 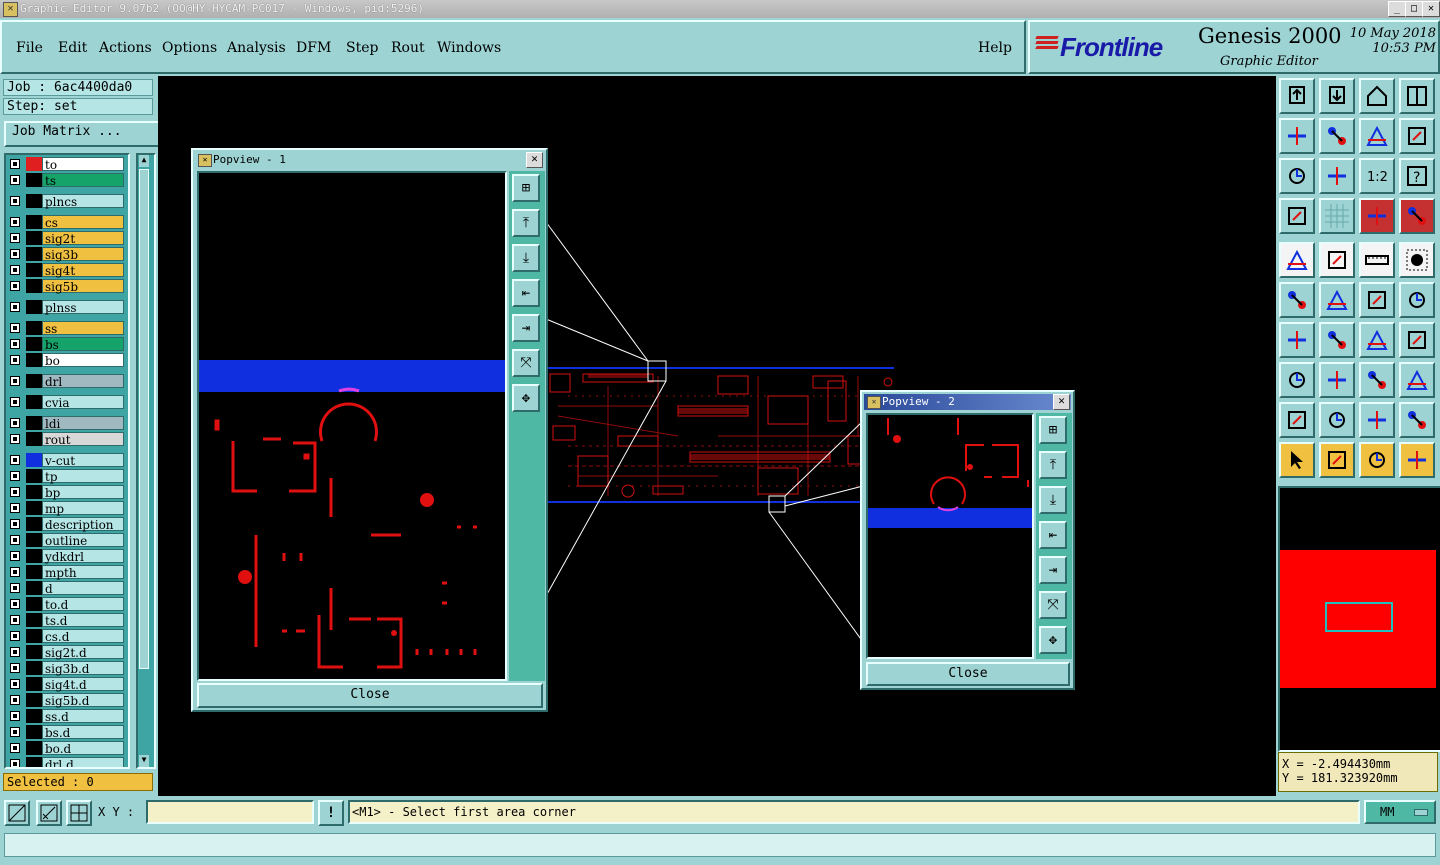 I want to click on cutout-icon, so click(x=1417, y=420).